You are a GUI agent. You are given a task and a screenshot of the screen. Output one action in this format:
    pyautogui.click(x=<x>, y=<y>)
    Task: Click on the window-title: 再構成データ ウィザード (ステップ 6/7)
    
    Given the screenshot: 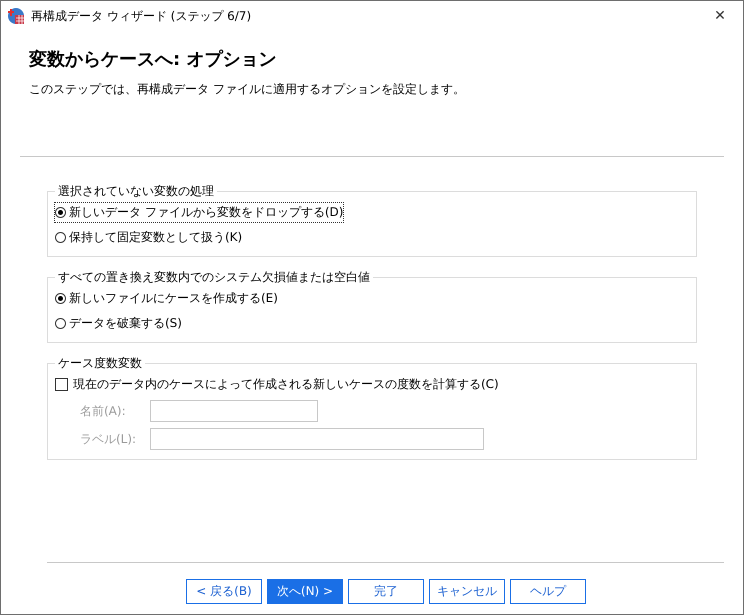 What is the action you would take?
    pyautogui.click(x=141, y=16)
    